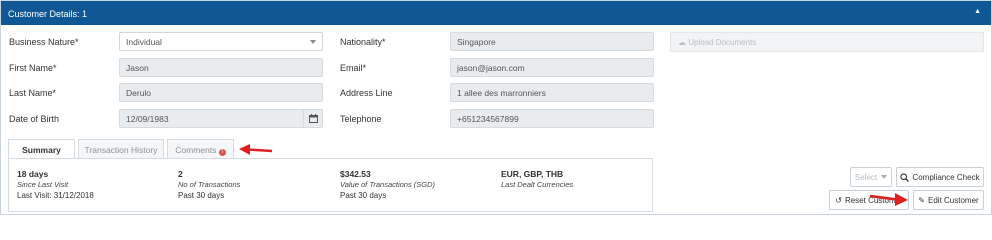 This screenshot has height=240, width=992. Describe the element at coordinates (866, 177) in the screenshot. I see `select-label: Select` at that location.